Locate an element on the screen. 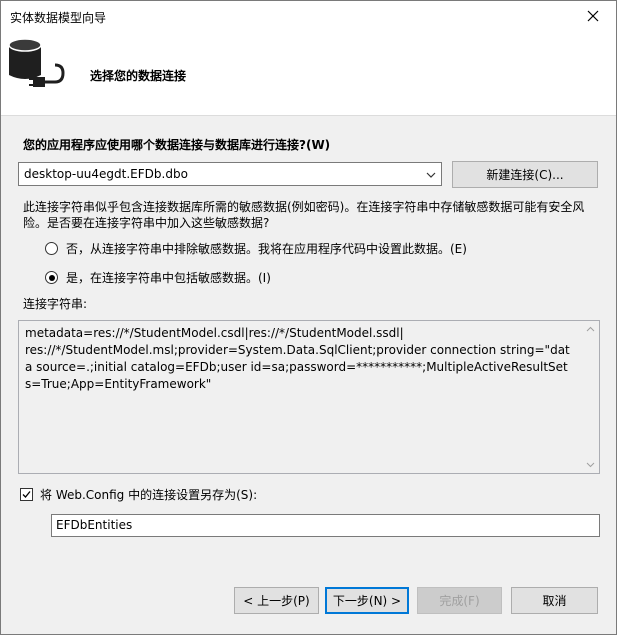 This screenshot has height=635, width=617. connection-question-label: 您的应用程序应使用哪个数据连接与数据库进行连接?(W) is located at coordinates (177, 145).